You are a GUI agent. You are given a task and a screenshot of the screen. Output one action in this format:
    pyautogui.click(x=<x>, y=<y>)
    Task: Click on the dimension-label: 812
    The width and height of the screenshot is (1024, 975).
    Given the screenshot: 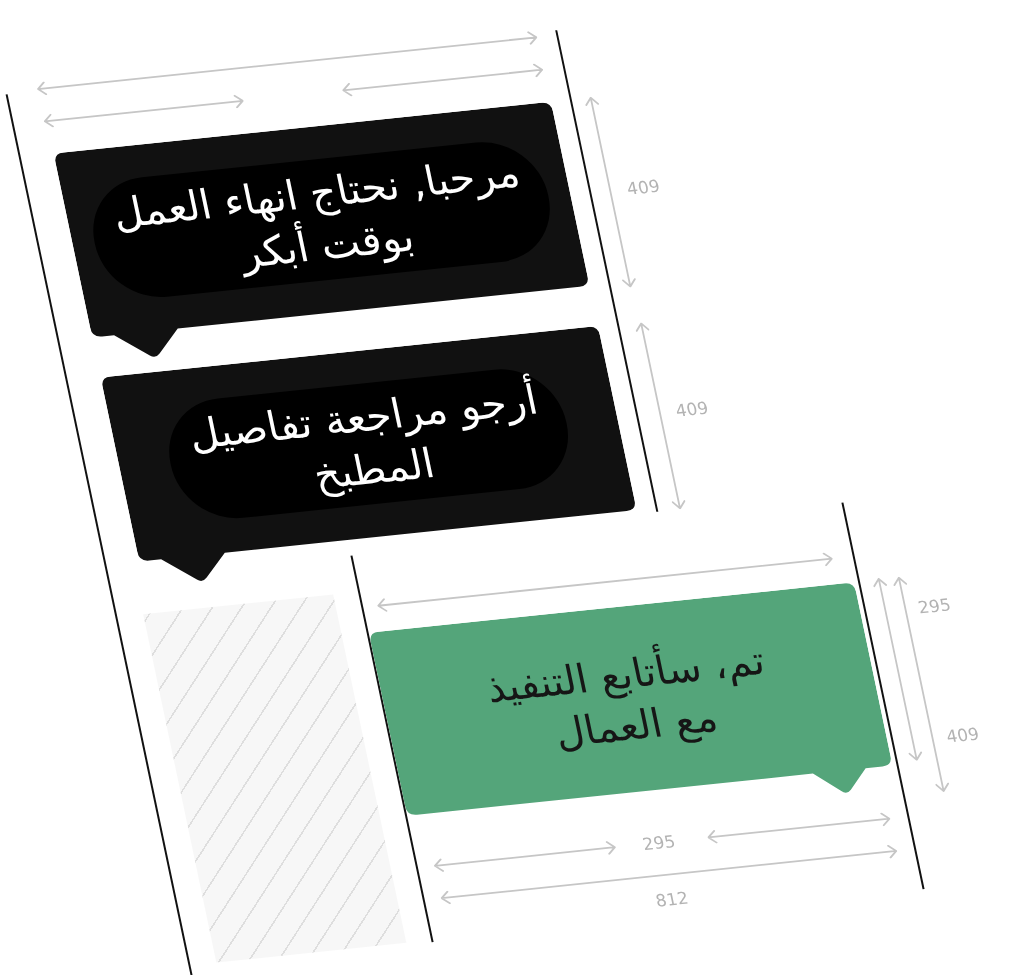 What is the action you would take?
    pyautogui.click(x=672, y=899)
    